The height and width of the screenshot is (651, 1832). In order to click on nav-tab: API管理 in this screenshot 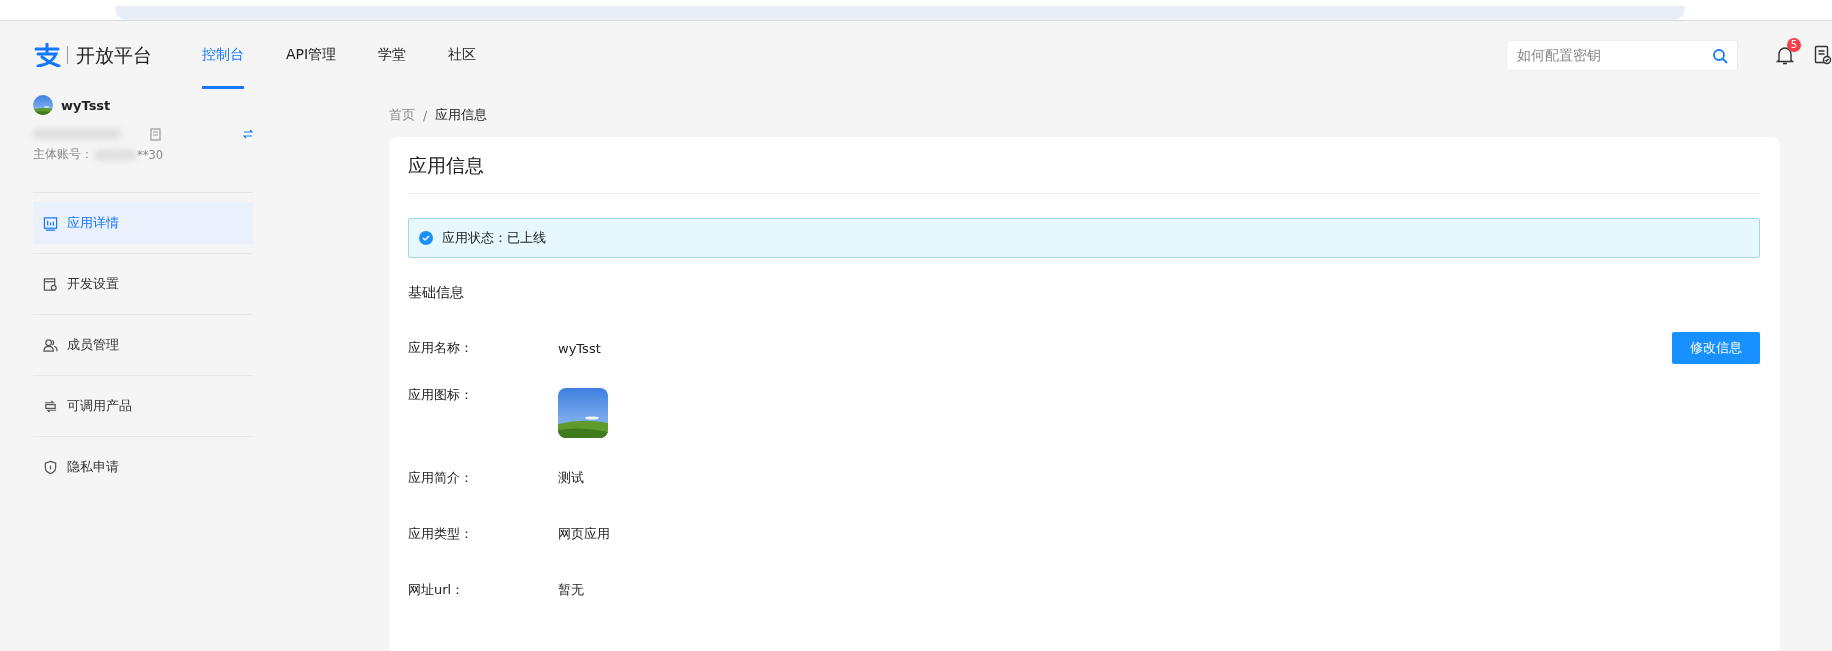, I will do `click(311, 55)`.